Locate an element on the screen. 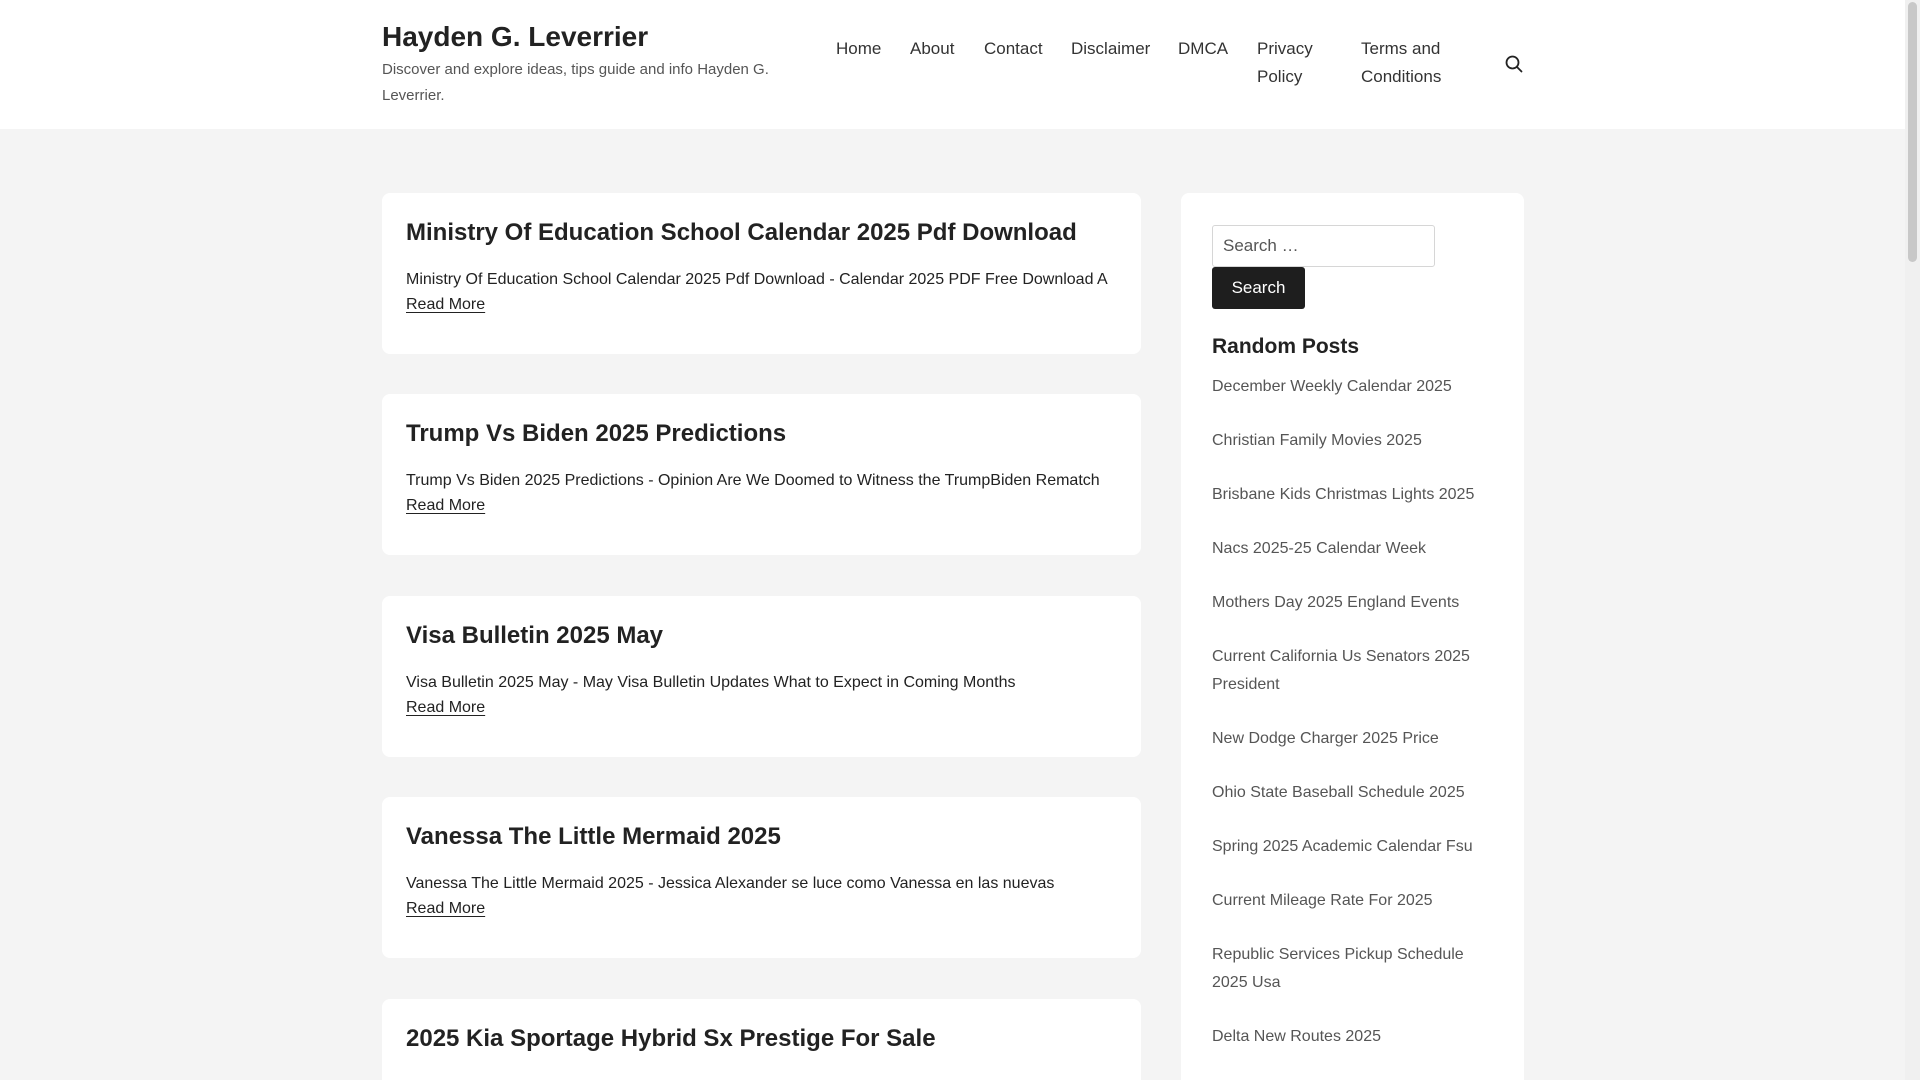 This screenshot has height=1080, width=1920. random-posts-title: Random Posts is located at coordinates (1286, 346).